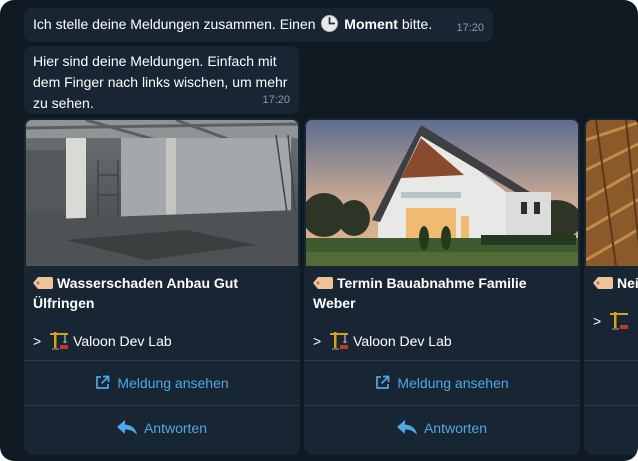  I want to click on message-bold-text: Moment, so click(371, 24).